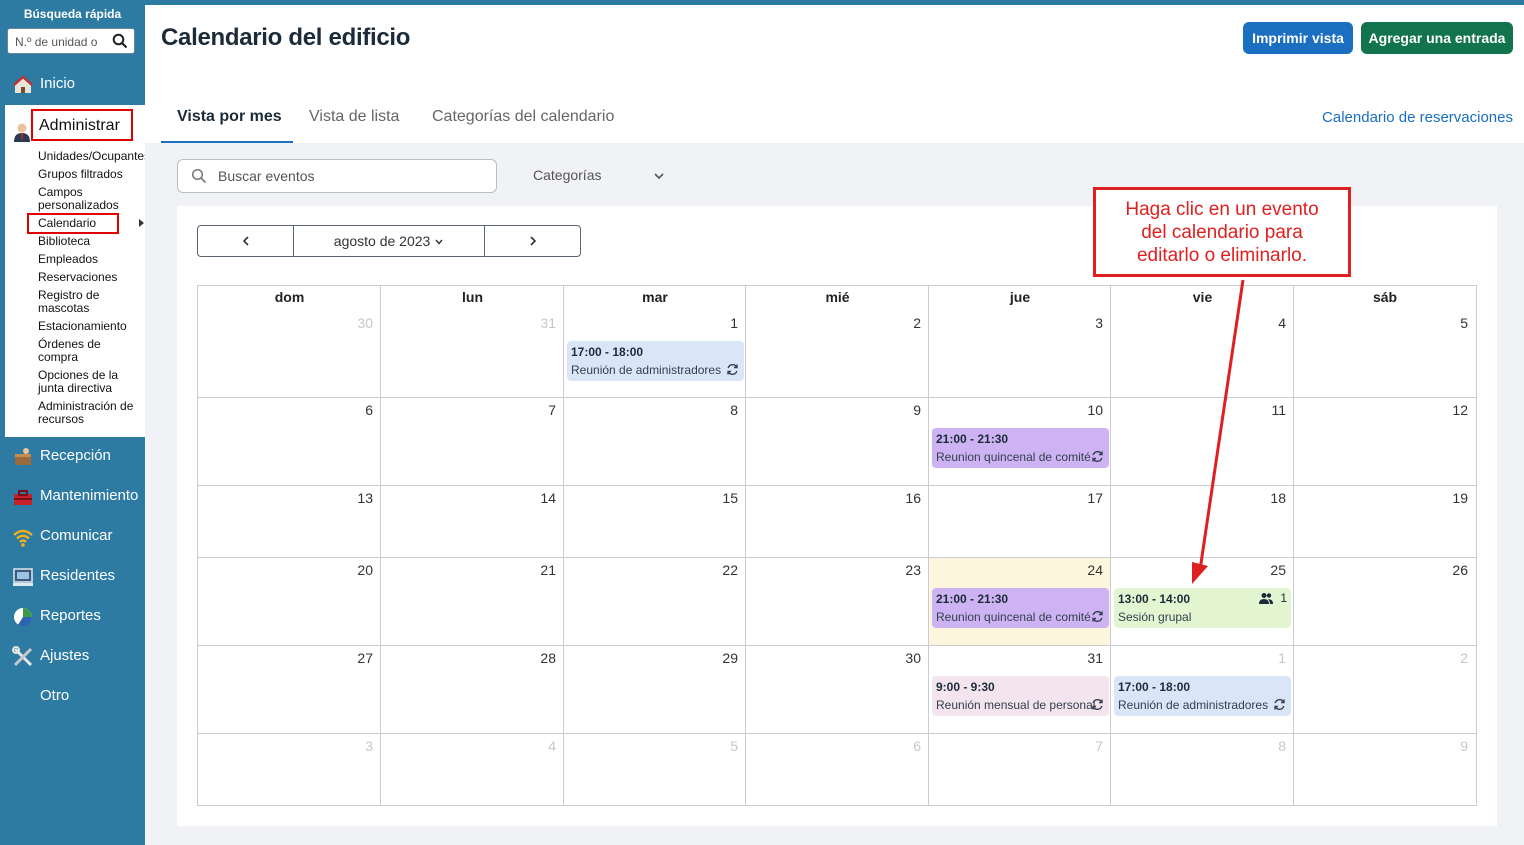 The height and width of the screenshot is (845, 1524). What do you see at coordinates (607, 352) in the screenshot?
I see `event-time: 17:00 - 18:00` at bounding box center [607, 352].